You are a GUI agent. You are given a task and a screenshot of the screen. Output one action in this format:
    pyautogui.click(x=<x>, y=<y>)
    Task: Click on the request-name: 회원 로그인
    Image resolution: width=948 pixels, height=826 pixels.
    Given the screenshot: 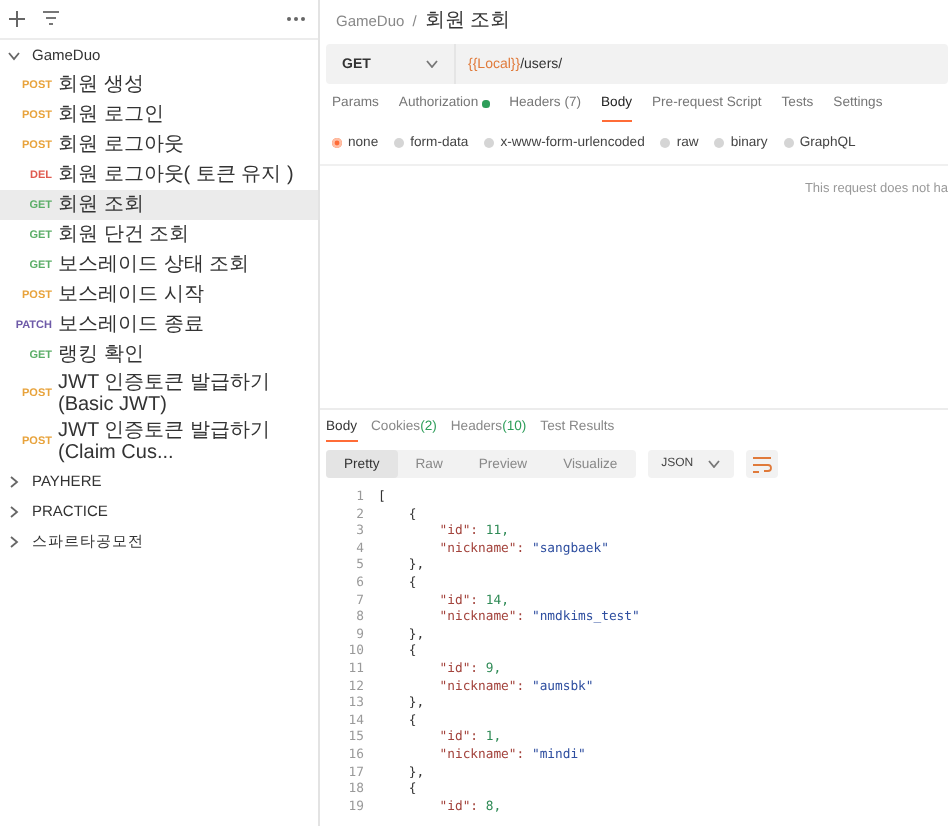 What is the action you would take?
    pyautogui.click(x=112, y=115)
    